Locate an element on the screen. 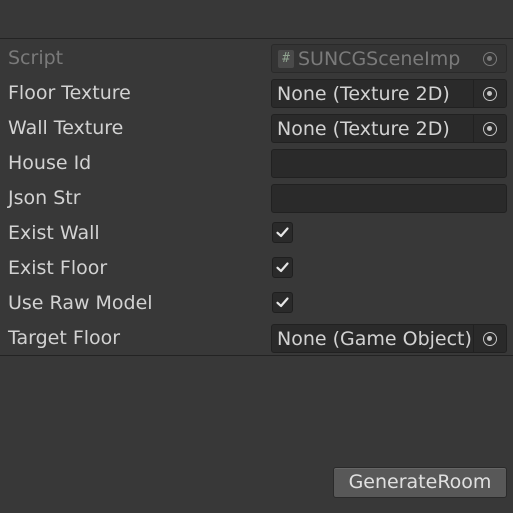  row-house-id: House Id is located at coordinates (256, 163).